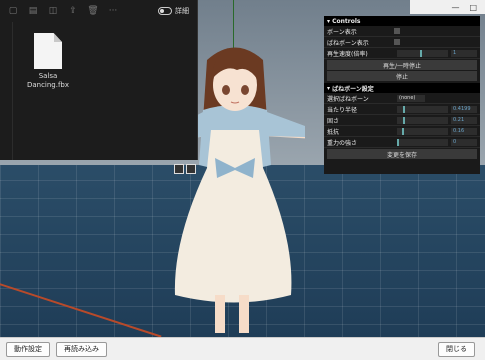  Describe the element at coordinates (455, 7) in the screenshot. I see `minimize-button: —` at that location.